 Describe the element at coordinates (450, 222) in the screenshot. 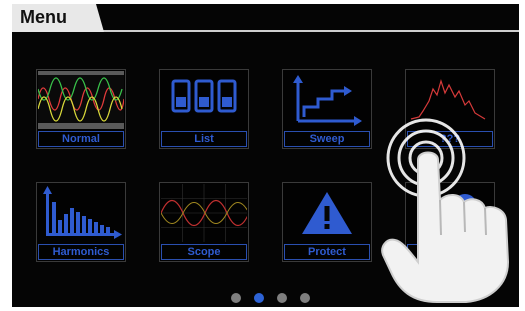

I see `tile-system: System` at that location.